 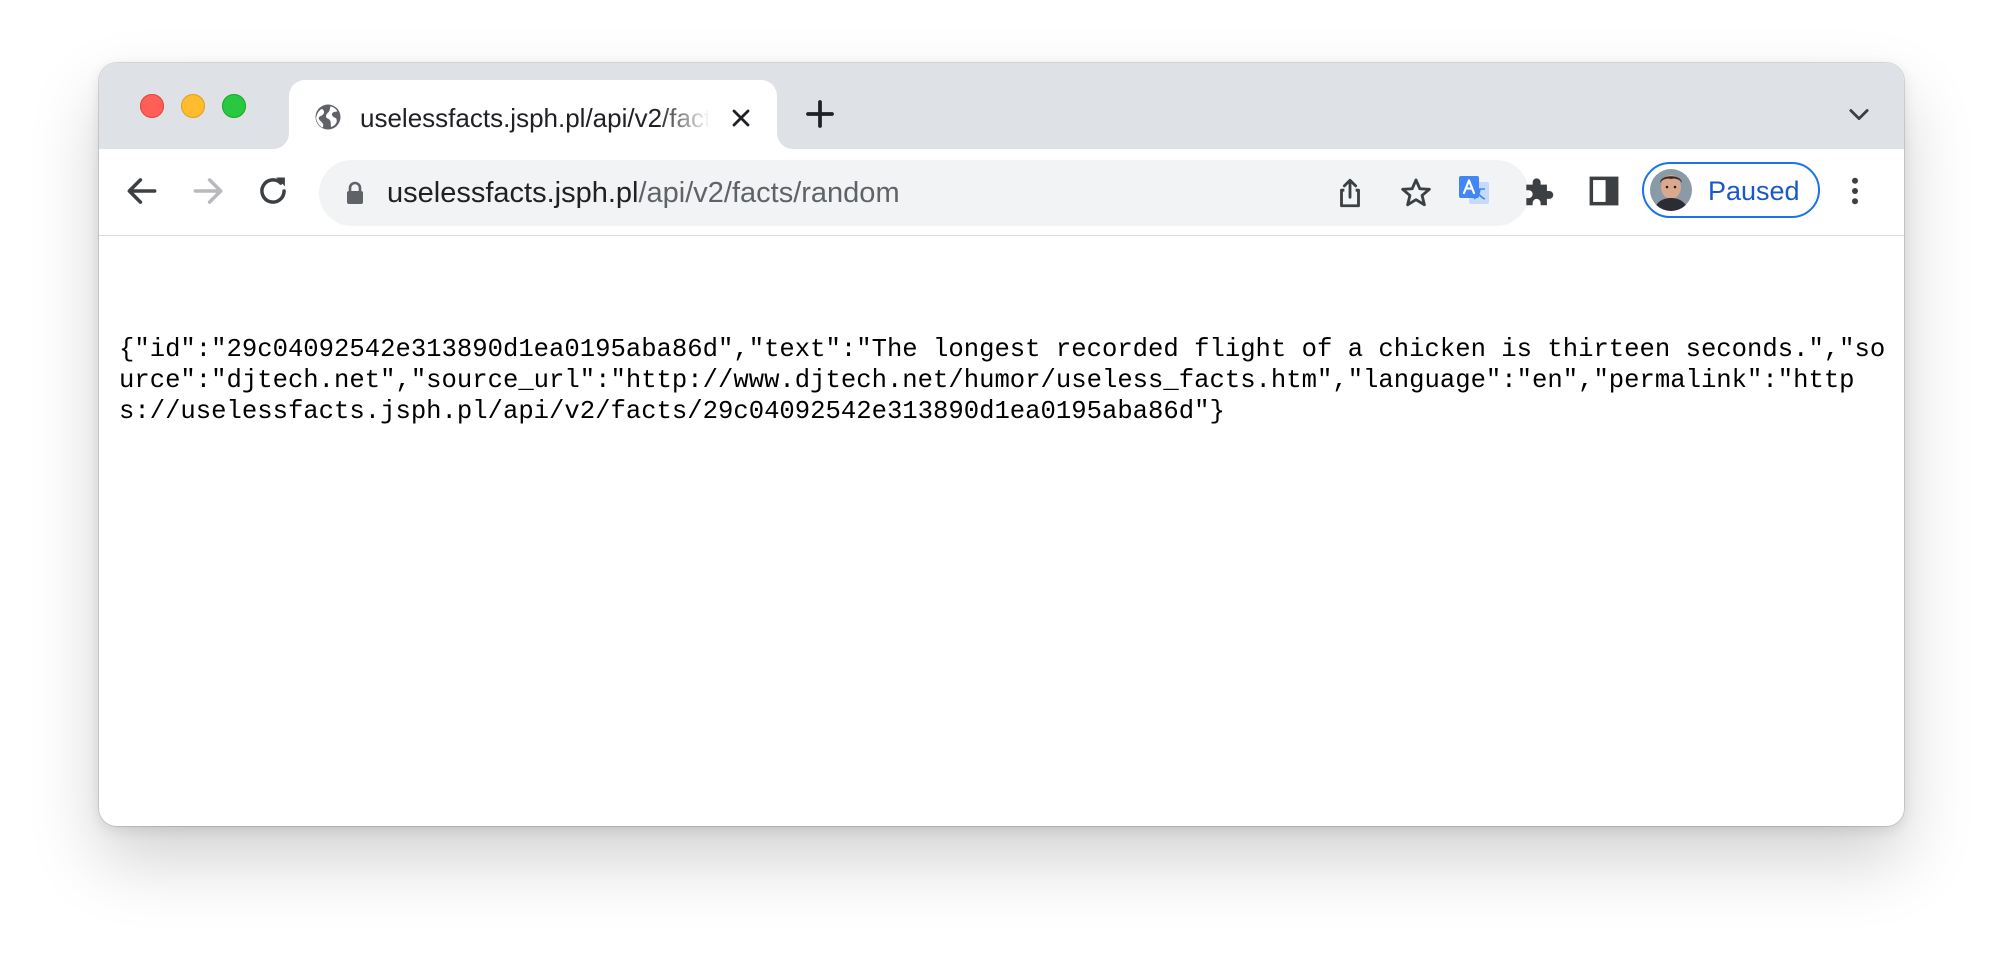 I want to click on toolbar: uselessfacts.jsph.pl/api/v2/facts/random, so click(x=1001, y=192).